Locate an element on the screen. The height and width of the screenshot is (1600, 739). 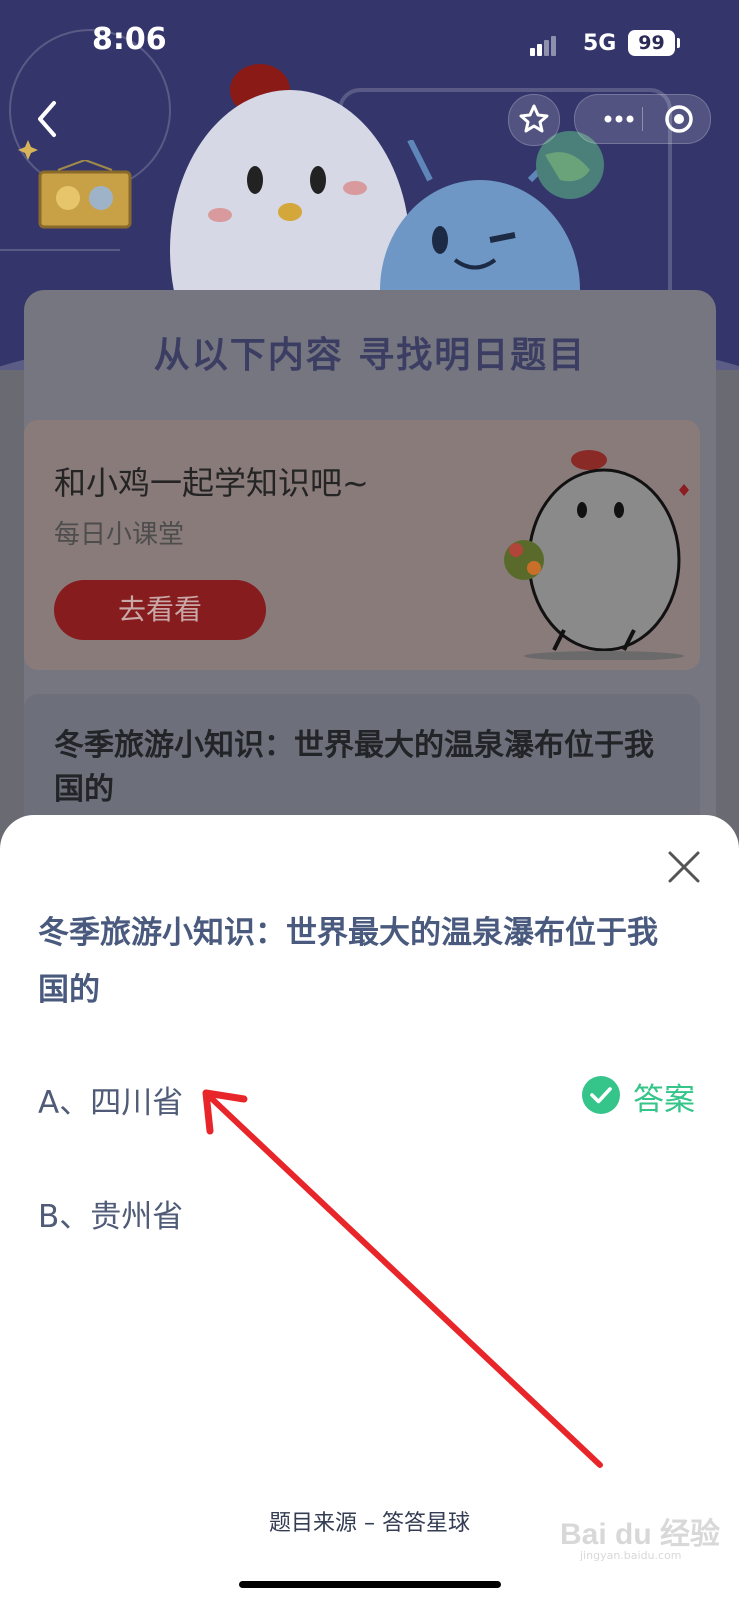
question-title: 冬季旅游小知识：世界最大的温泉瀑布位于我国的 is located at coordinates (348, 961).